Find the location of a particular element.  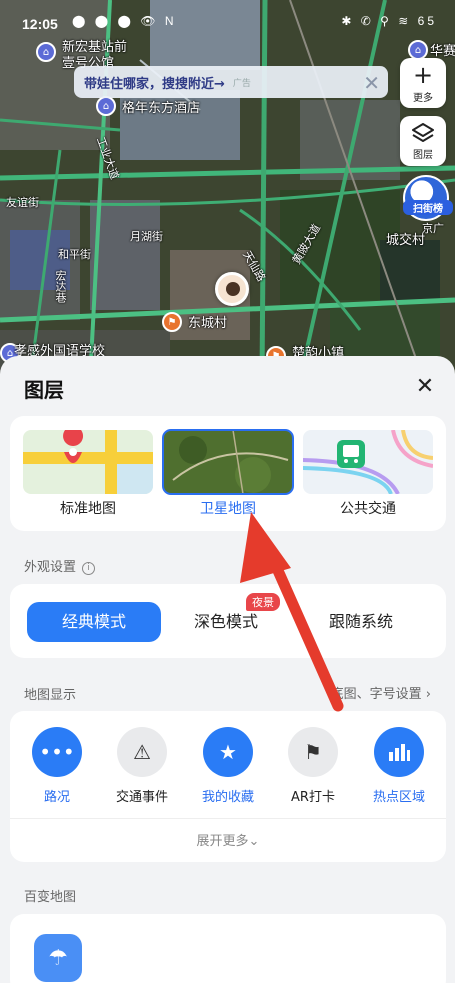

map-type-standard is located at coordinates (88, 462).